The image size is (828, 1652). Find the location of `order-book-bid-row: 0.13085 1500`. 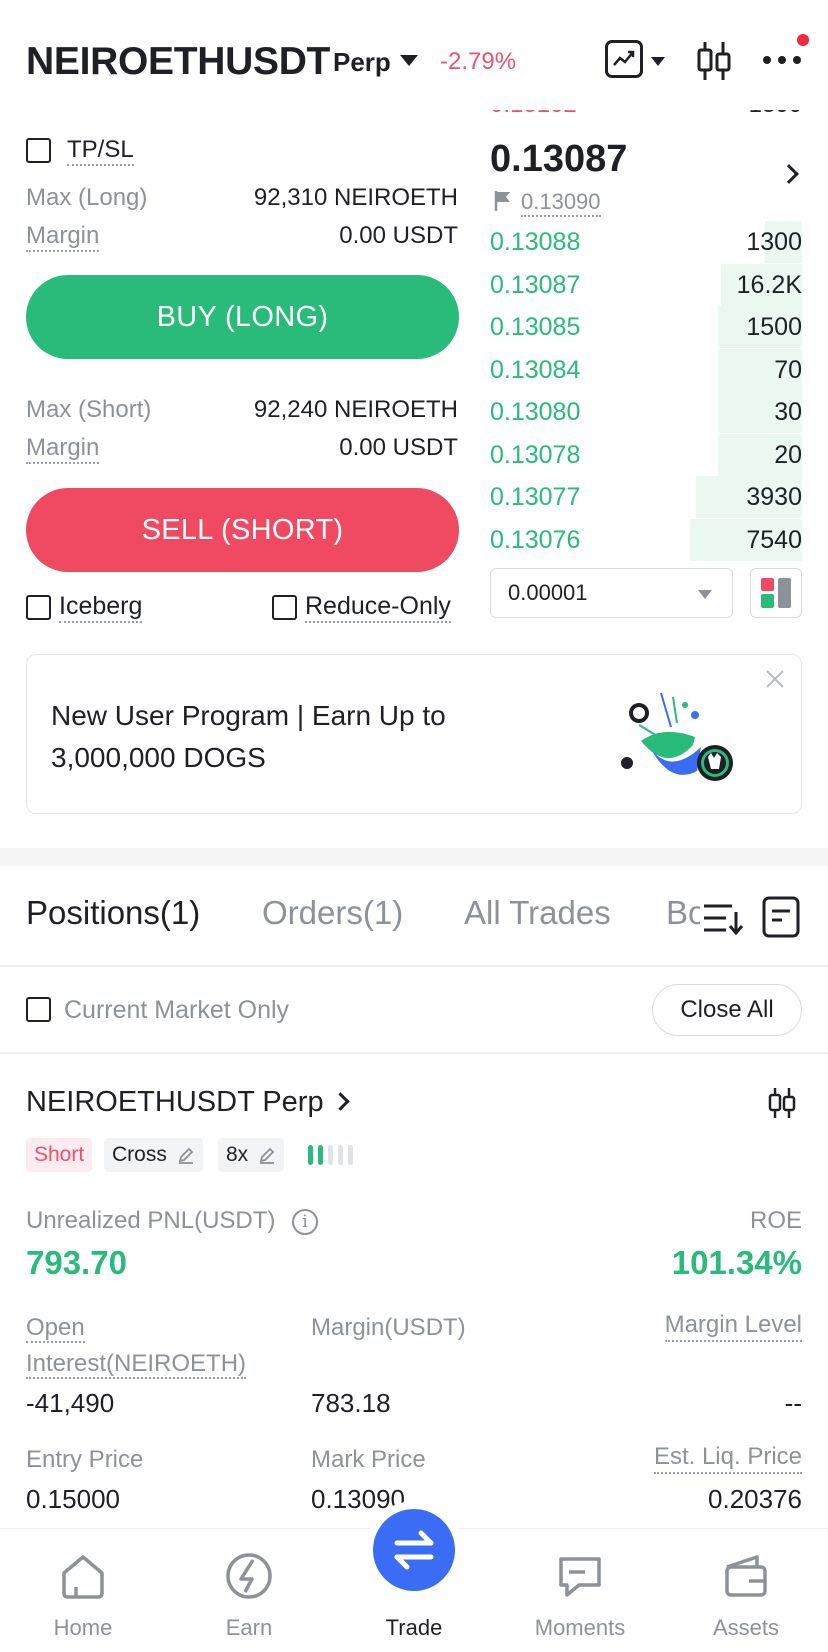

order-book-bid-row: 0.13085 1500 is located at coordinates (646, 327).